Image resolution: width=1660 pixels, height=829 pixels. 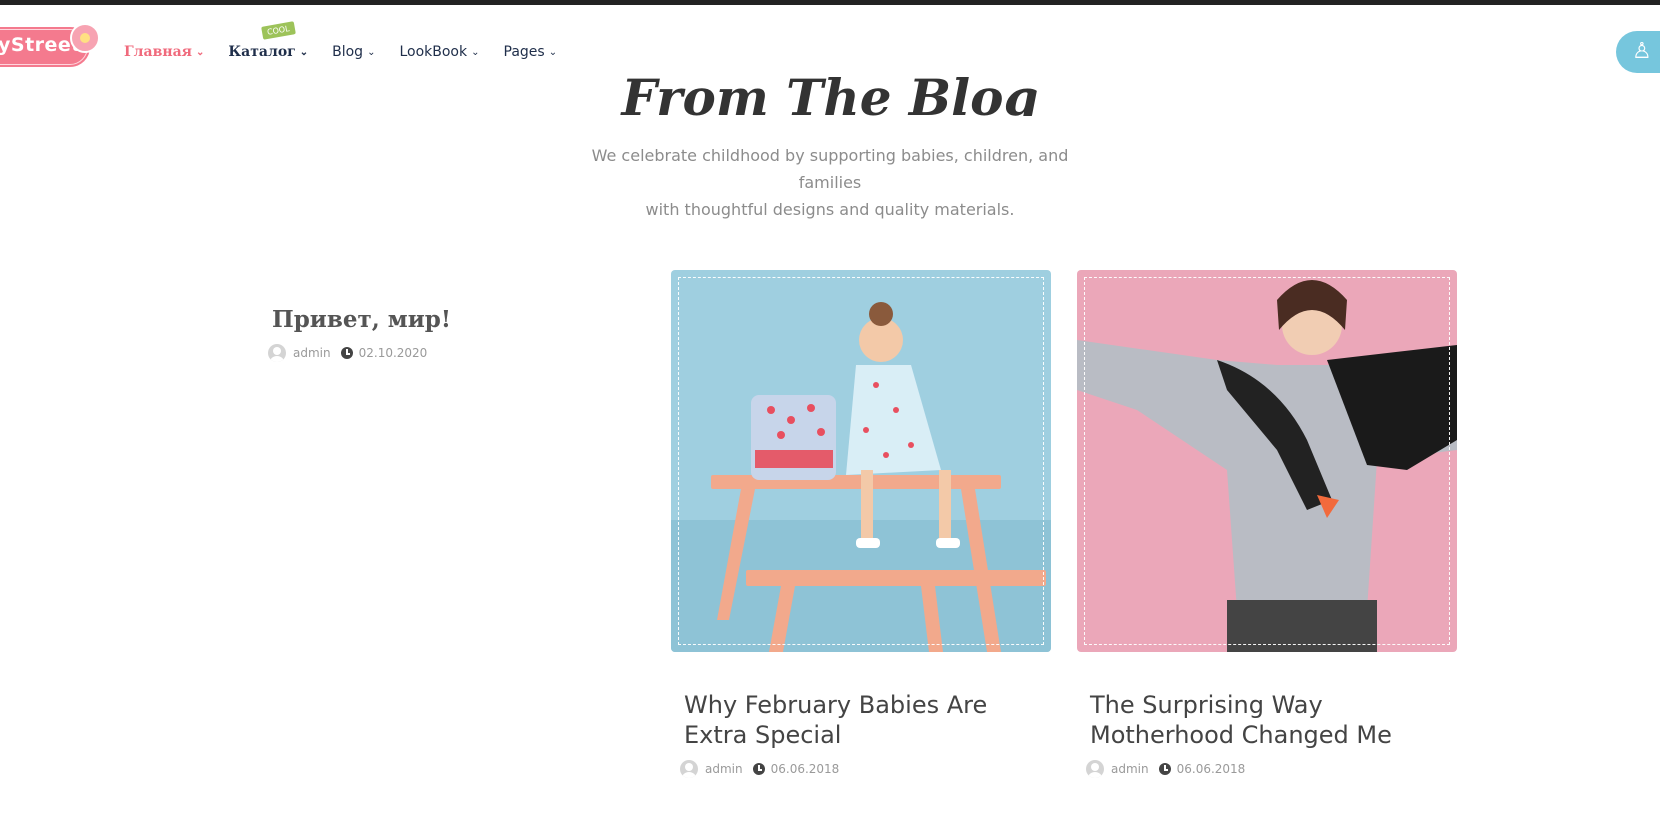 I want to click on button-icon, so click(x=85, y=38).